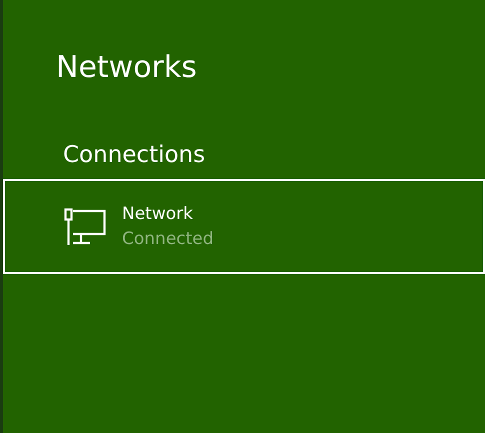 Image resolution: width=485 pixels, height=433 pixels. What do you see at coordinates (85, 227) in the screenshot?
I see `wired-monitor-icon` at bounding box center [85, 227].